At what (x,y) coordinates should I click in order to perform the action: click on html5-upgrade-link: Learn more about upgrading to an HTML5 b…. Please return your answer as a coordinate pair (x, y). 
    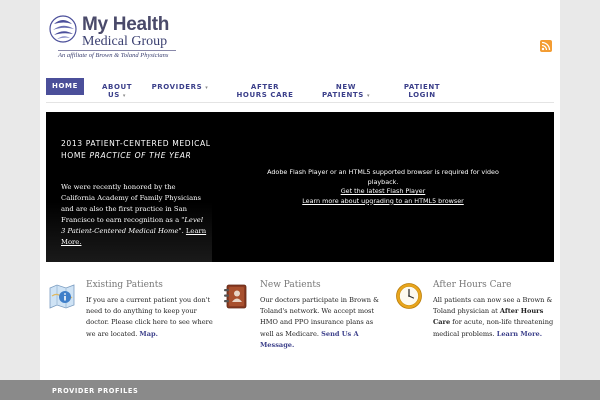
    Looking at the image, I should click on (383, 202).